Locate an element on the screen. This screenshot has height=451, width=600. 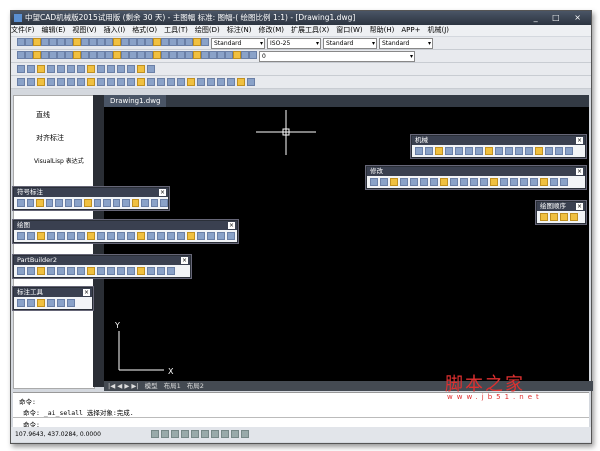
dim-style-select: ISO-25 is located at coordinates (294, 43).